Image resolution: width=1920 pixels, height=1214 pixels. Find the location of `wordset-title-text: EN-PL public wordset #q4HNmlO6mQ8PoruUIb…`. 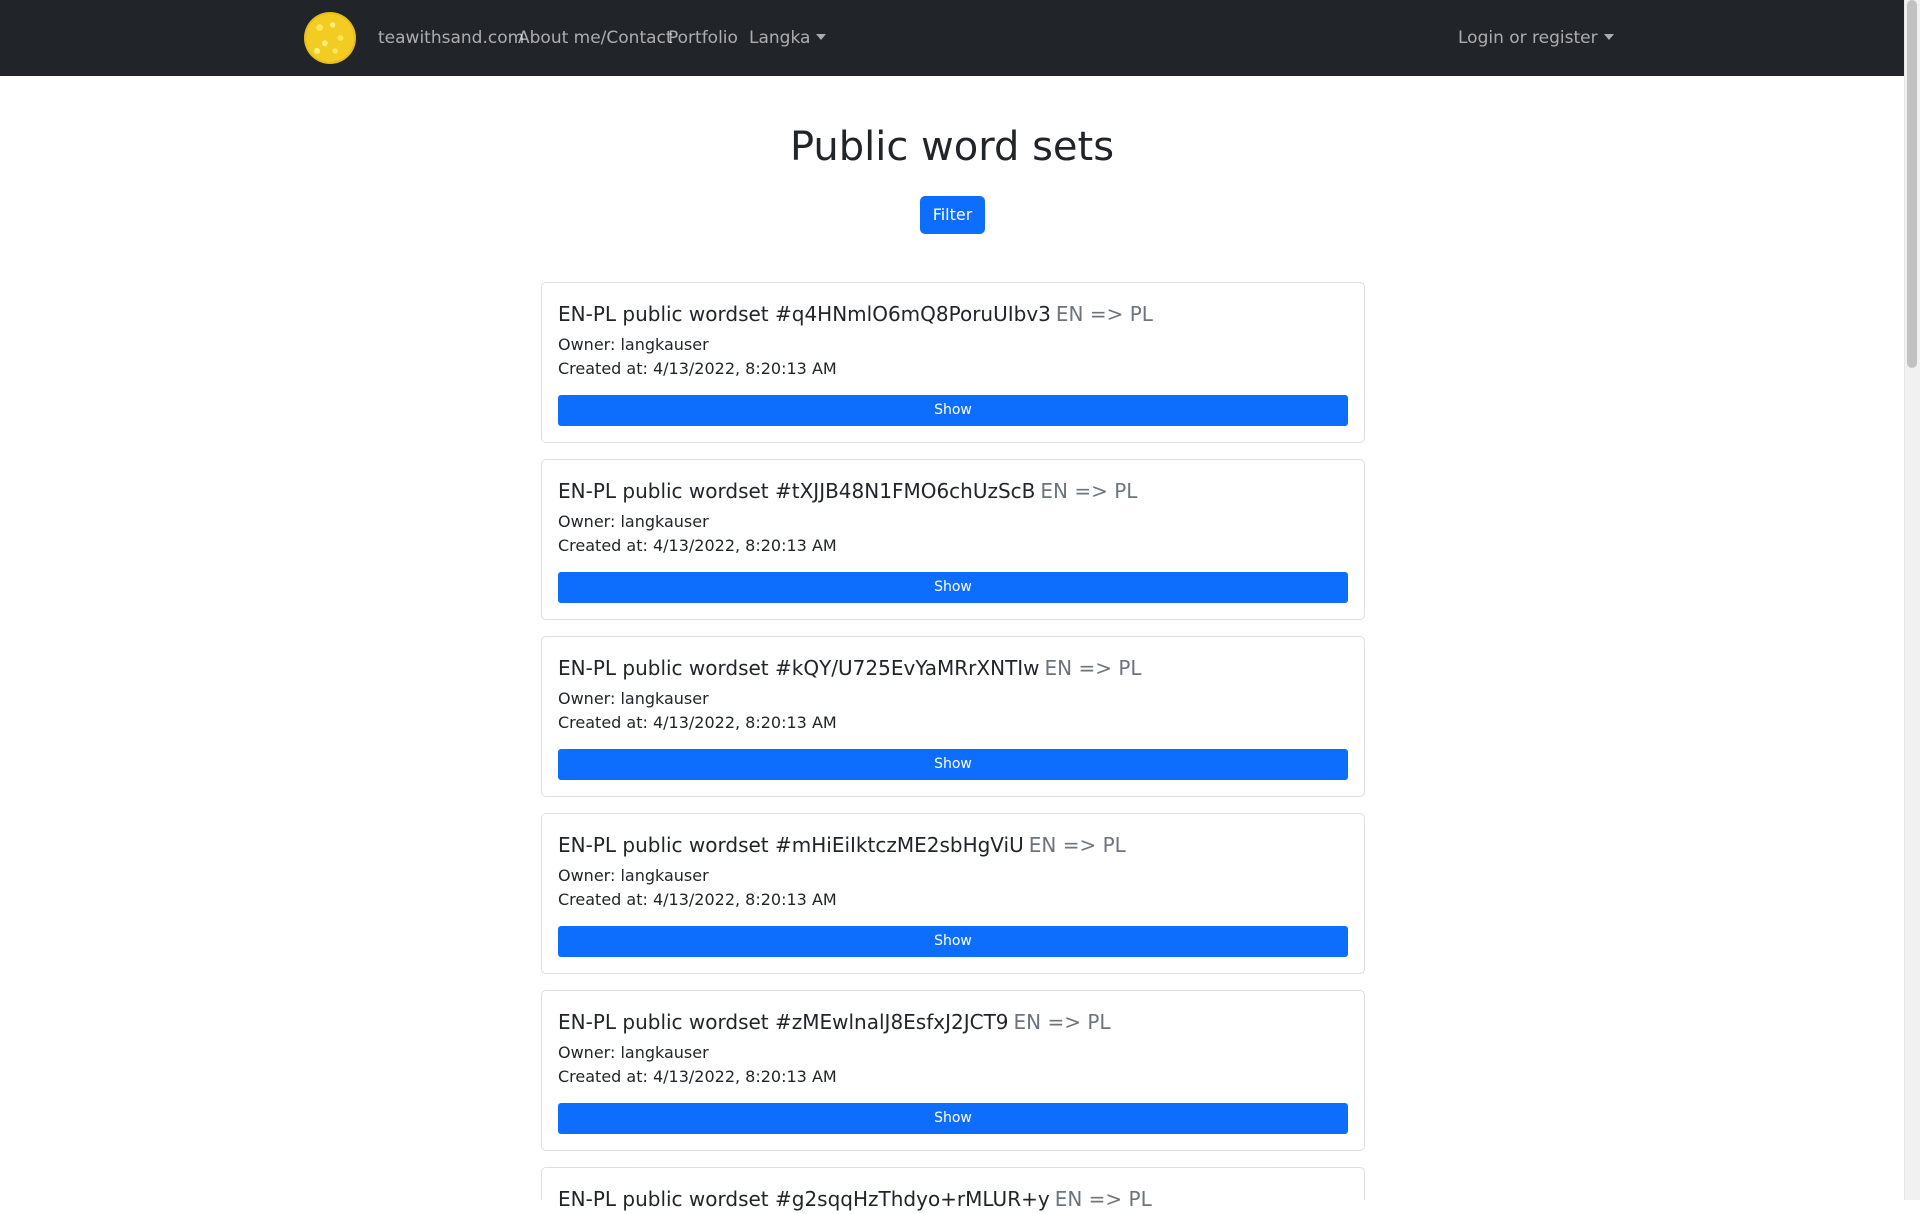

wordset-title-text: EN-PL public wordset #q4HNmlO6mQ8PoruUIb… is located at coordinates (804, 314).